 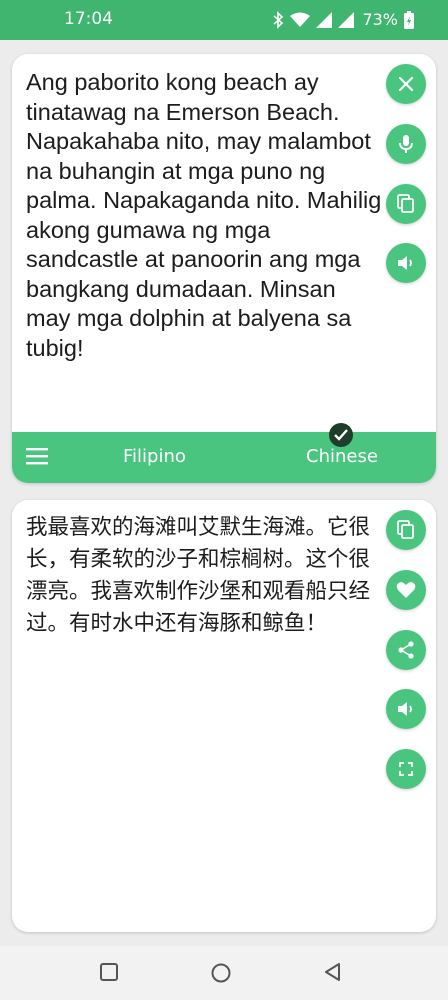 What do you see at coordinates (109, 974) in the screenshot?
I see `recents-icon` at bounding box center [109, 974].